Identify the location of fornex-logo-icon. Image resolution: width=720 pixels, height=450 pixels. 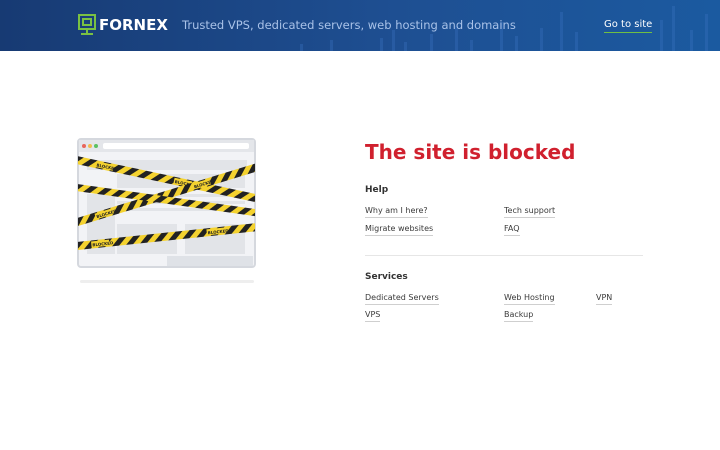
(87, 24).